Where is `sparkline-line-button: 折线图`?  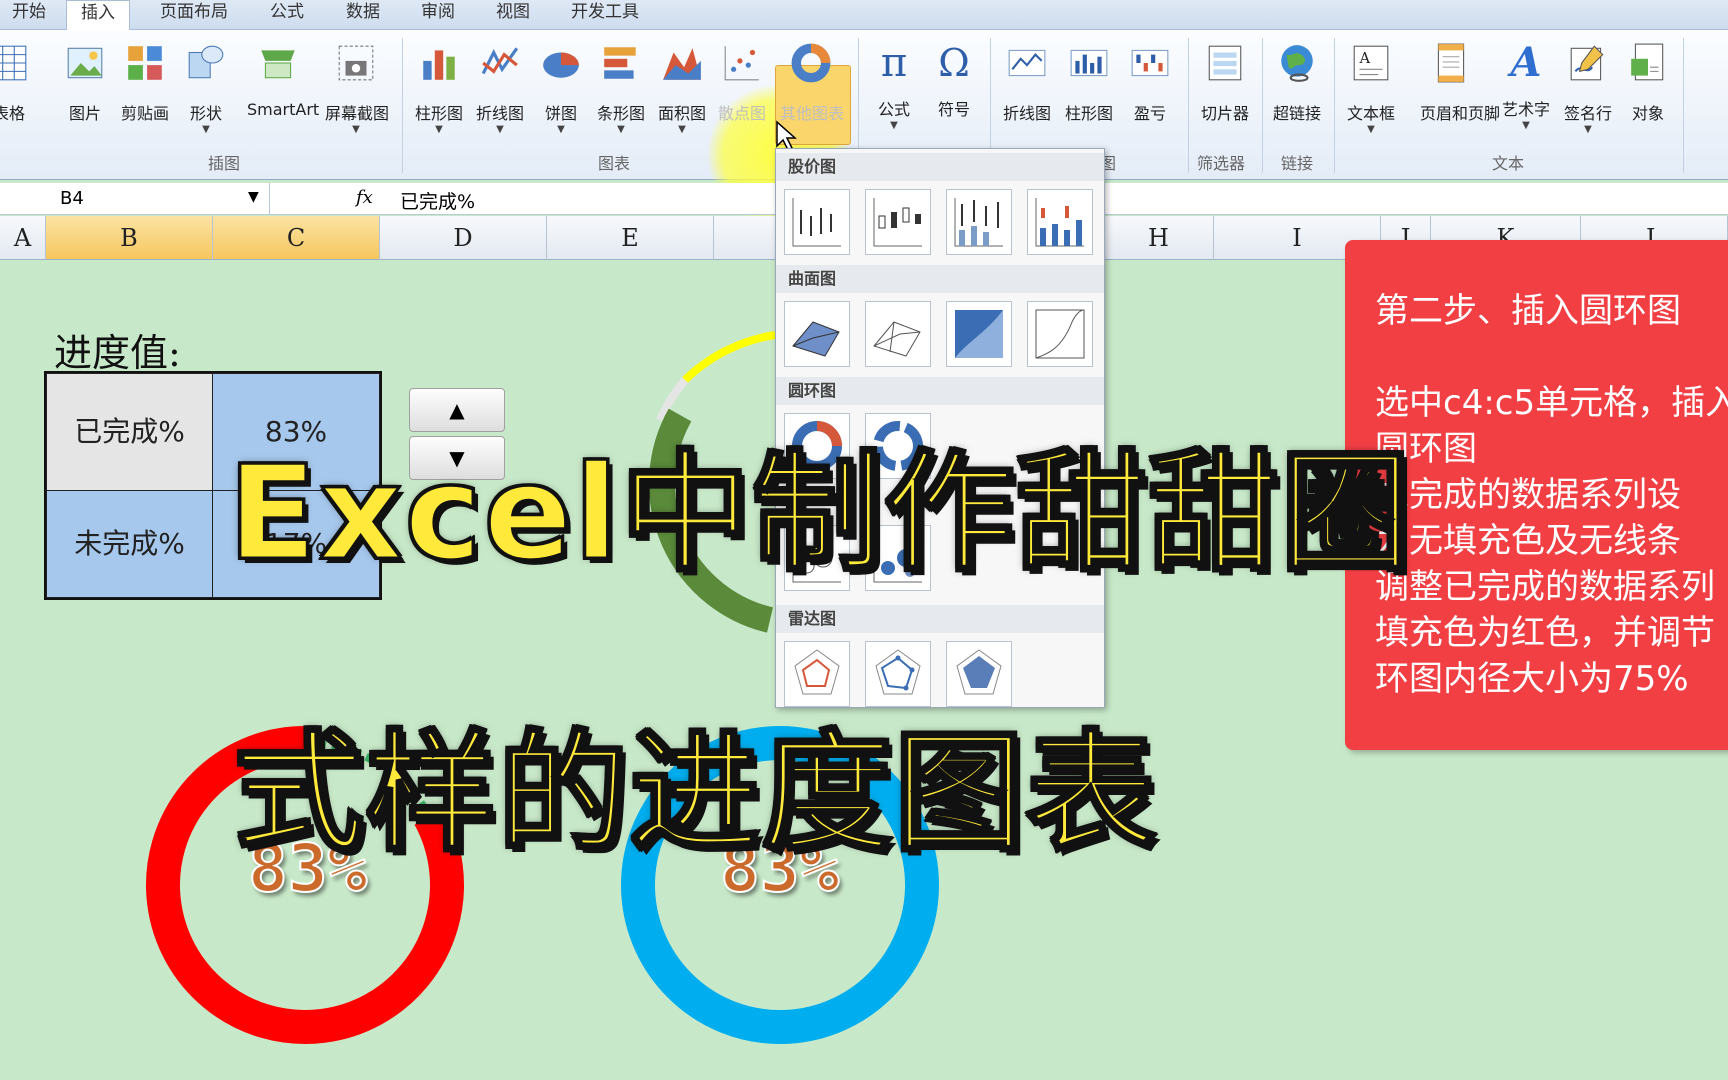
sparkline-line-button: 折线图 is located at coordinates (1027, 93).